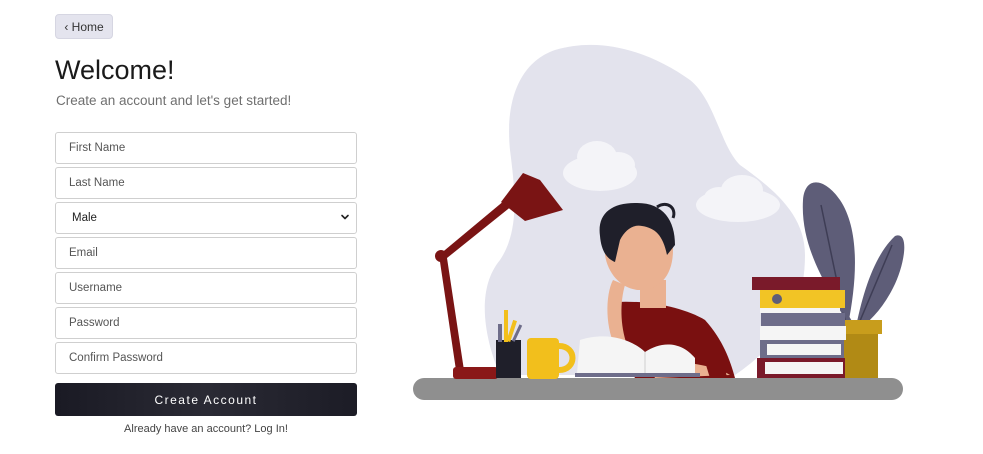 This screenshot has width=983, height=454. Describe the element at coordinates (658, 389) in the screenshot. I see `desk-surface` at that location.